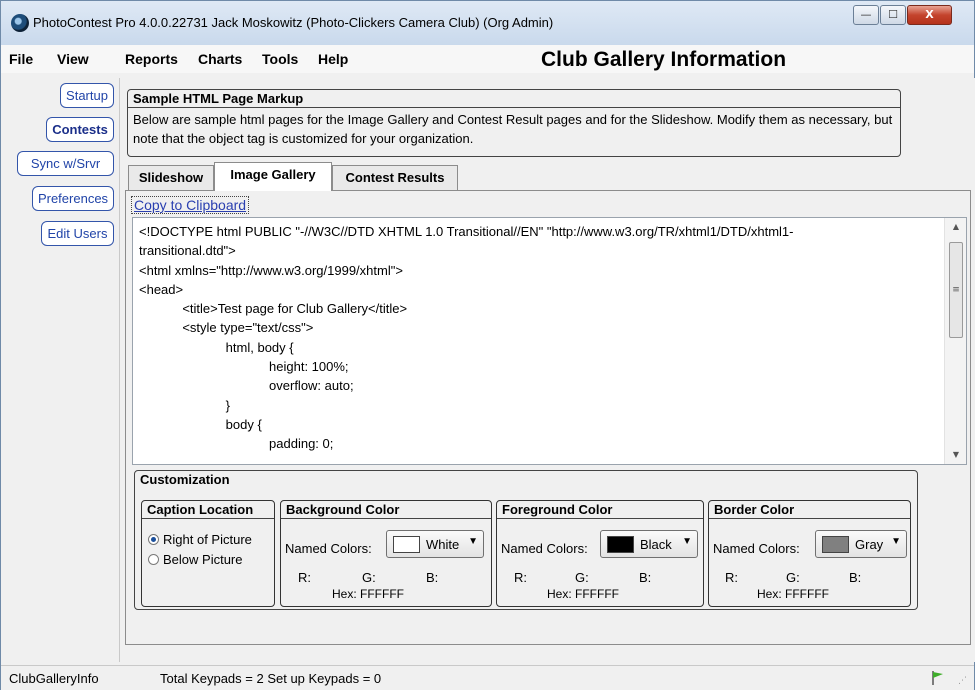 This screenshot has width=975, height=690. What do you see at coordinates (244, 367) in the screenshot?
I see `code-line: height: 100%;` at bounding box center [244, 367].